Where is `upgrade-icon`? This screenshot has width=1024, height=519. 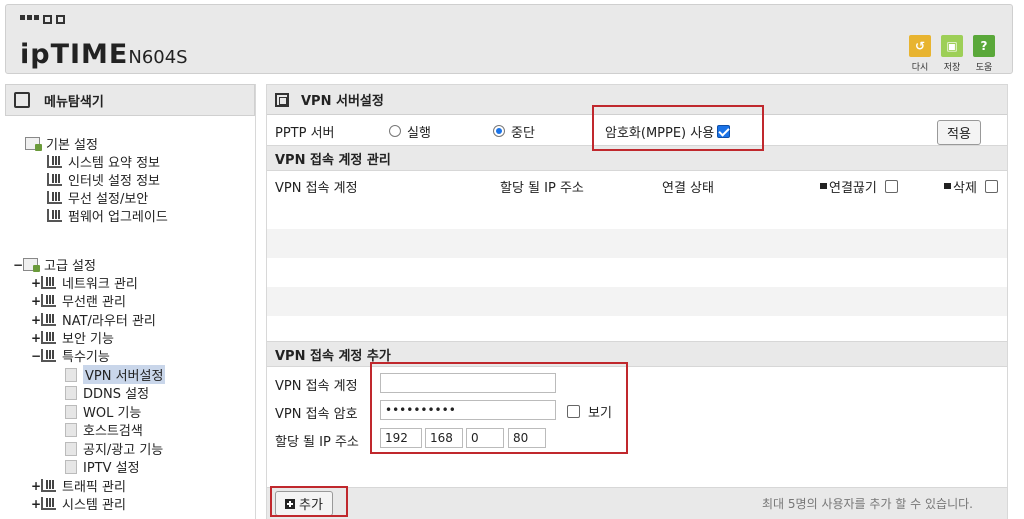 upgrade-icon is located at coordinates (54, 215).